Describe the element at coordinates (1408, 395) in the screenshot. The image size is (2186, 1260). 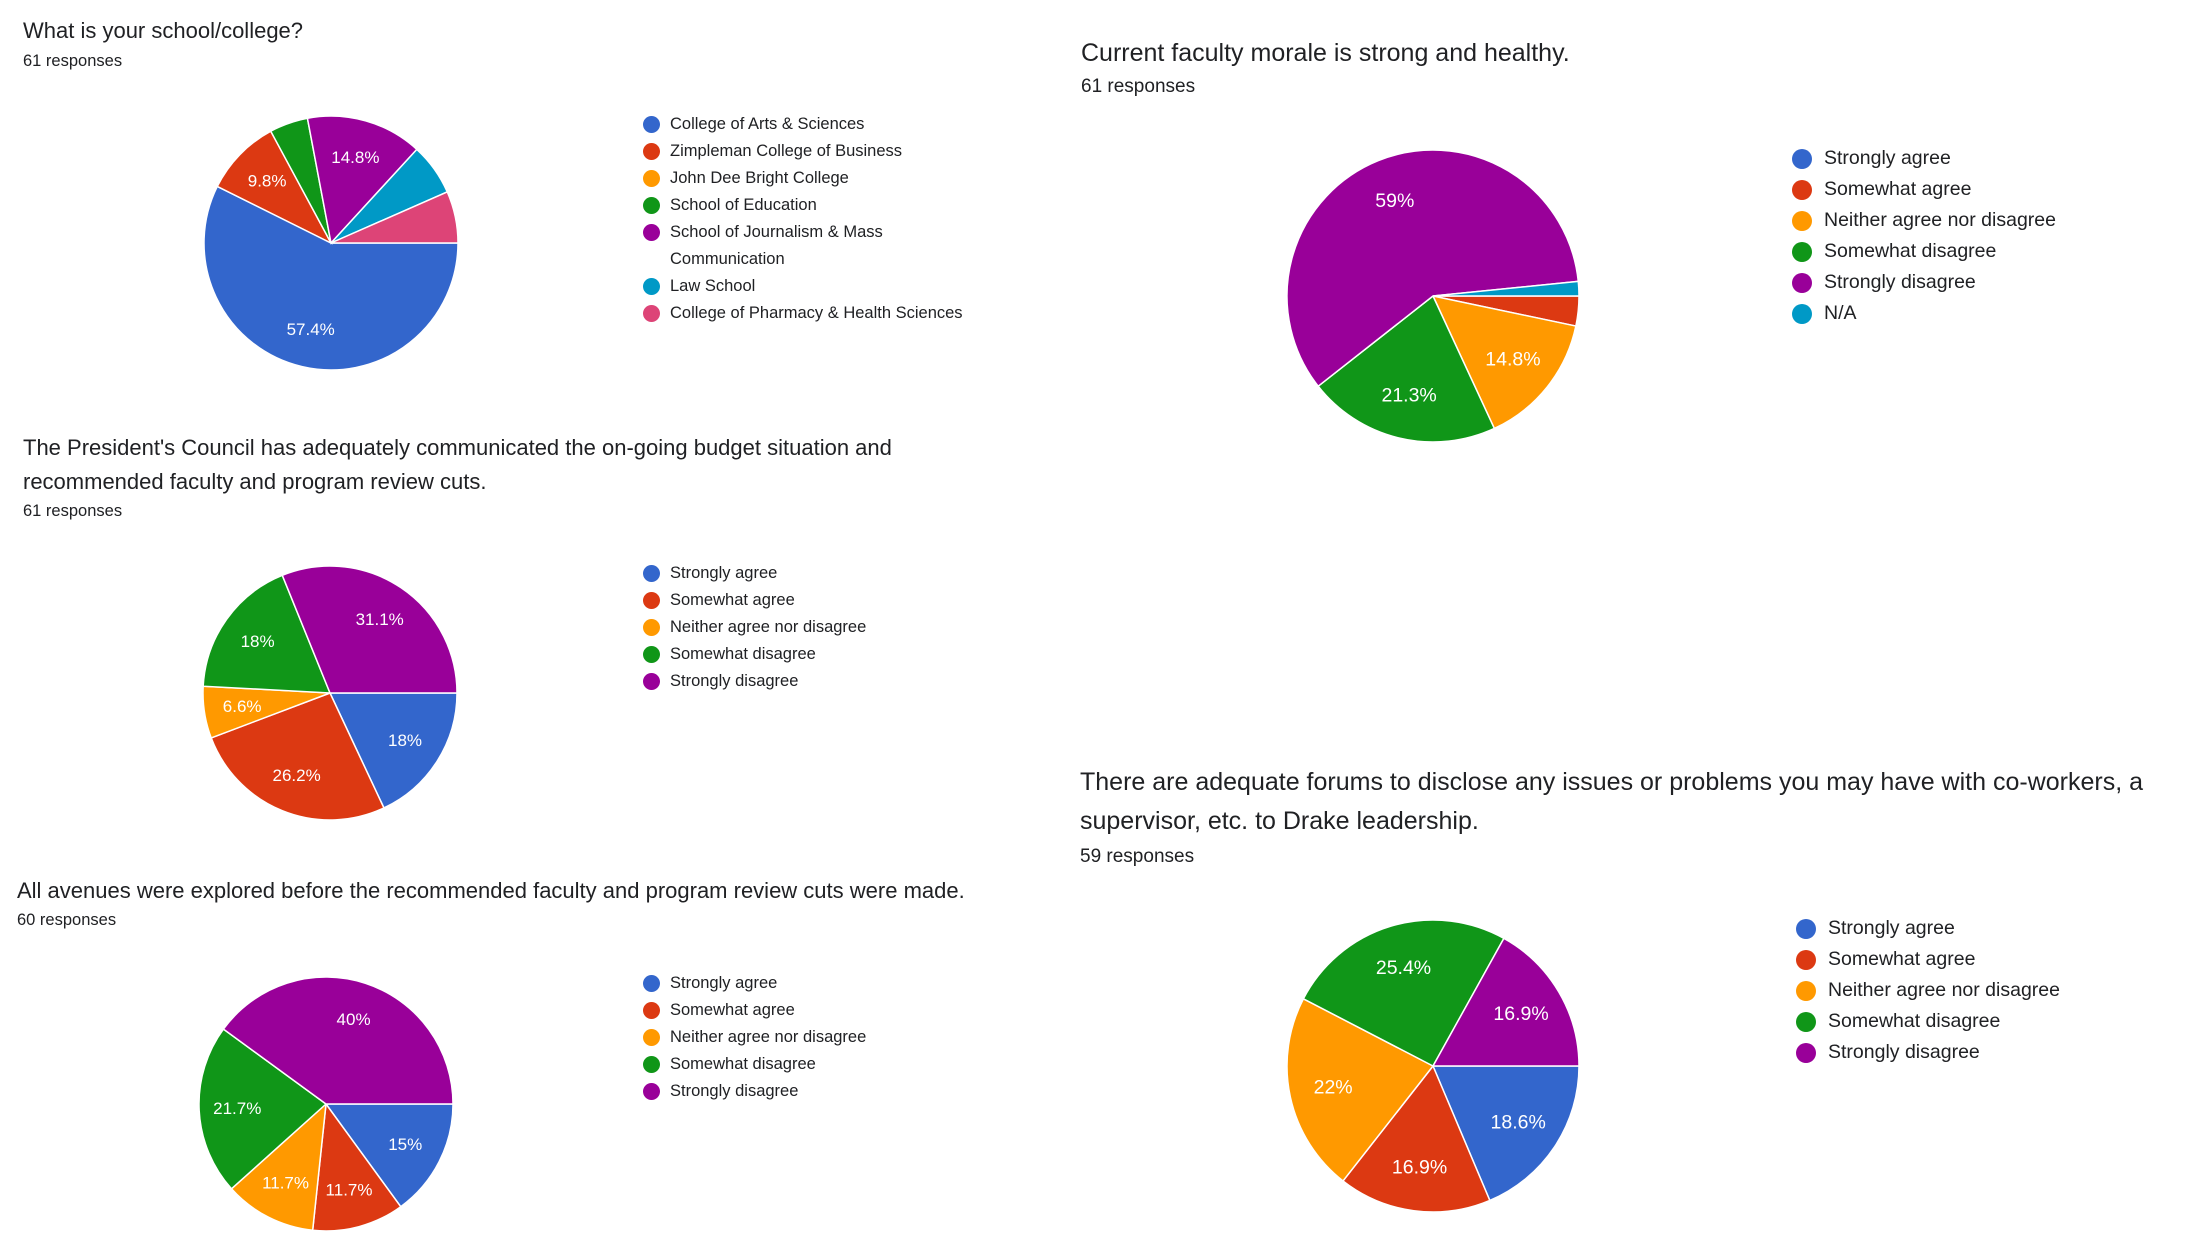
I see `data-label-somewhat-disagree: 21.3%` at that location.